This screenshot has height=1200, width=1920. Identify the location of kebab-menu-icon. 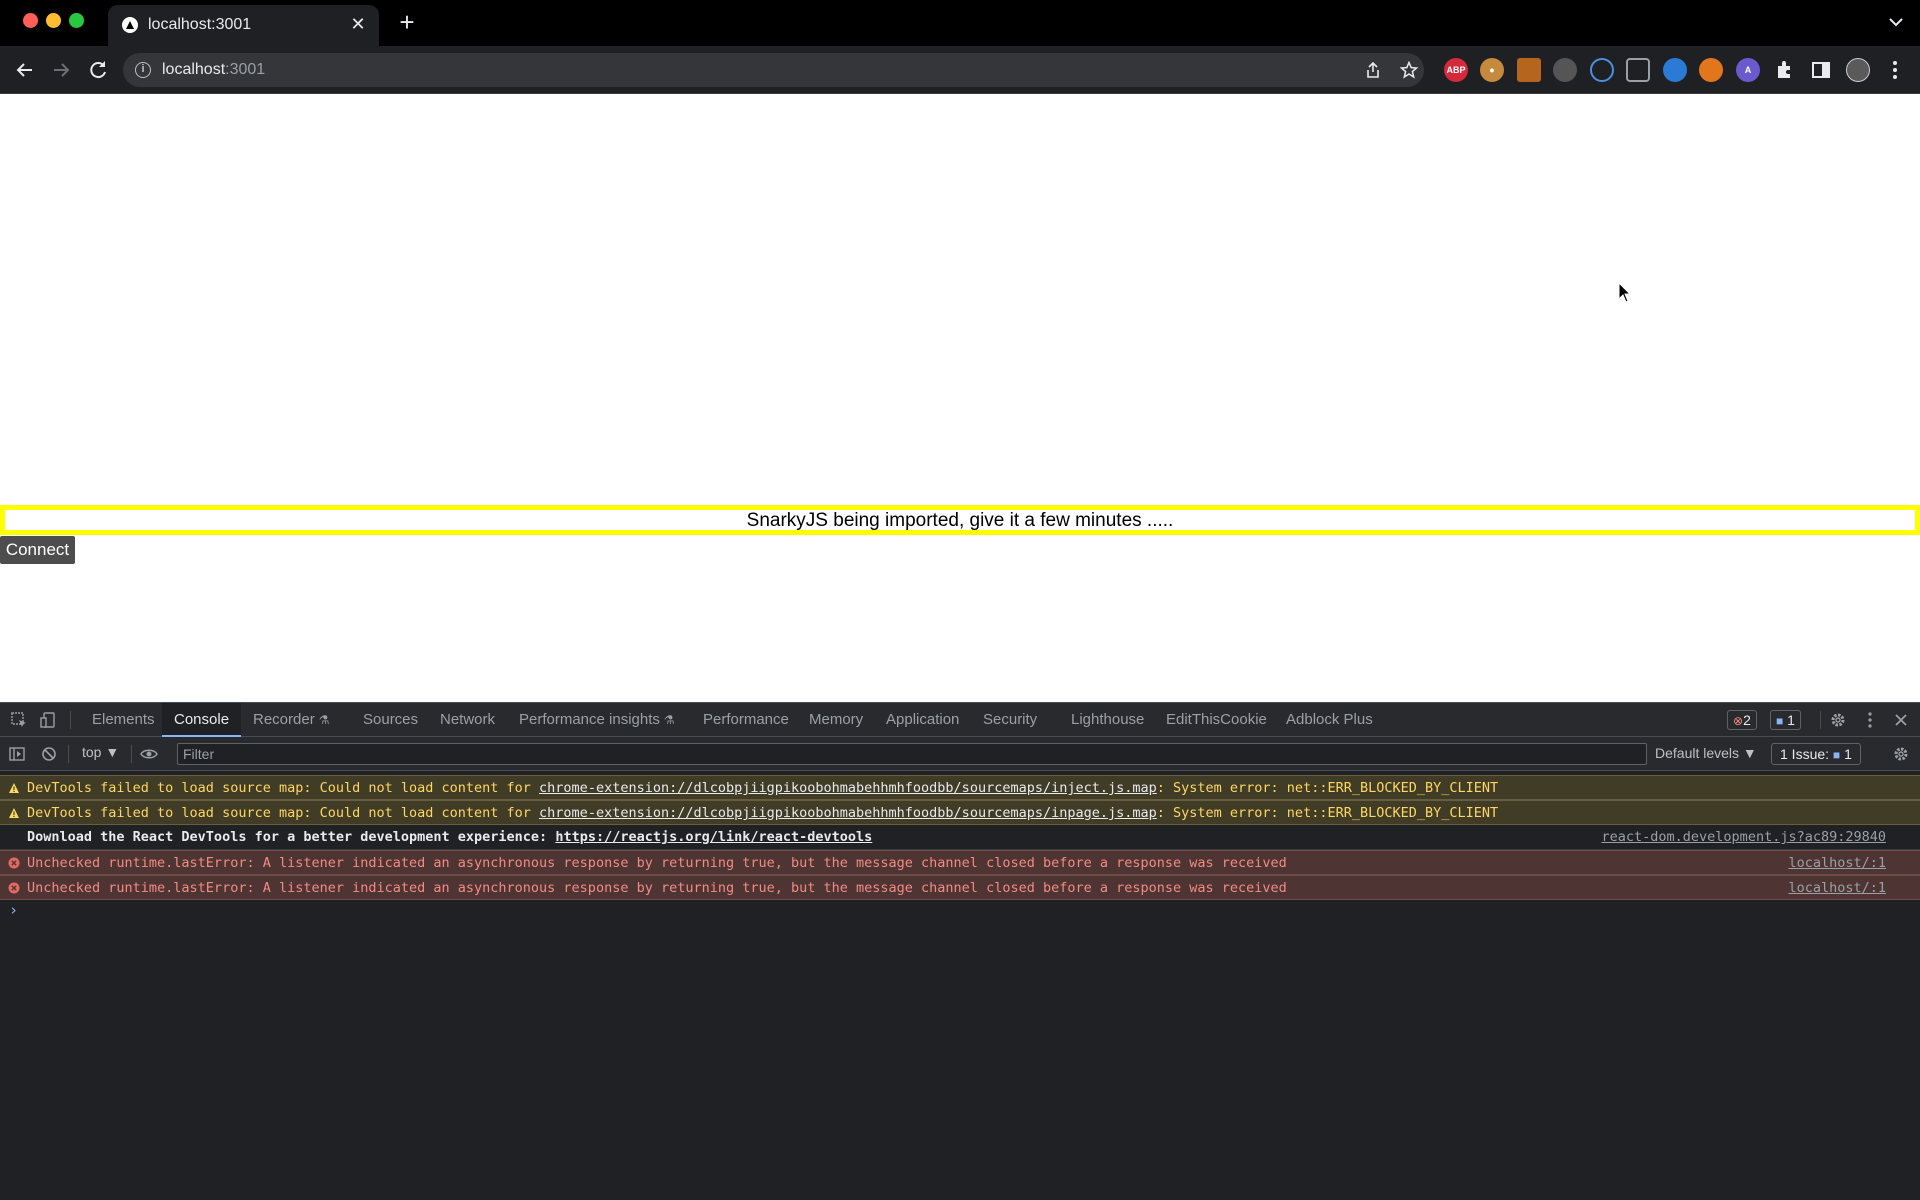
(1870, 720).